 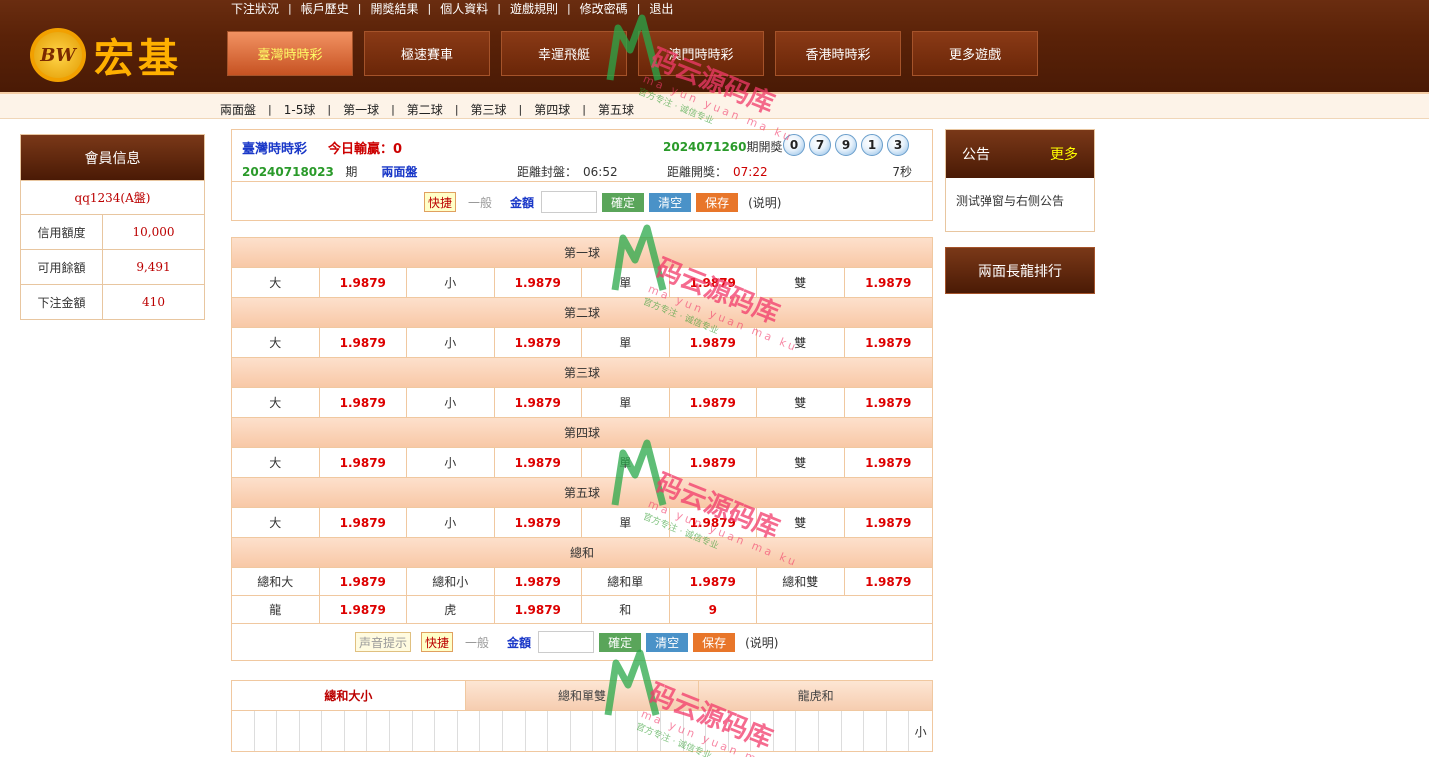 What do you see at coordinates (361, 109) in the screenshot?
I see `sub-nav-item-2: 第一球` at bounding box center [361, 109].